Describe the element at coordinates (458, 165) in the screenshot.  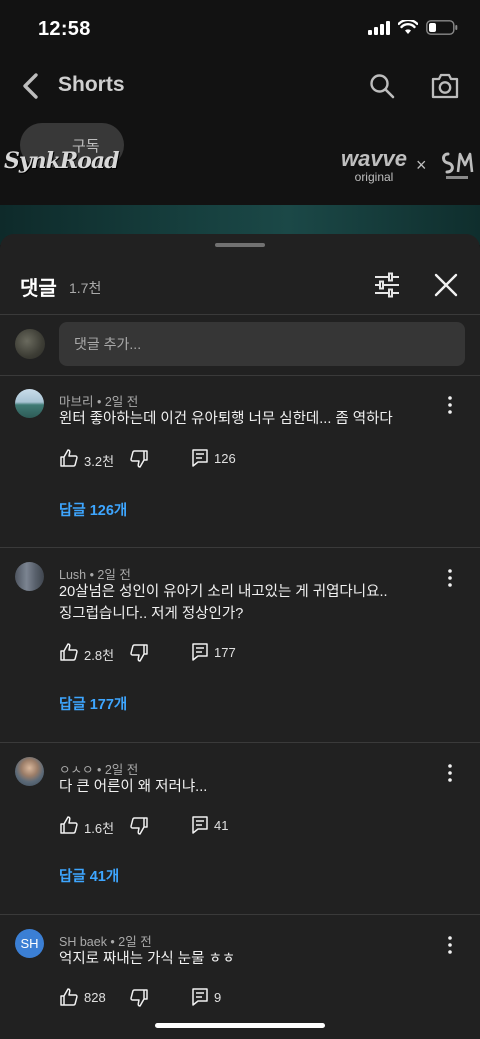
I see `sm-logo-icon` at that location.